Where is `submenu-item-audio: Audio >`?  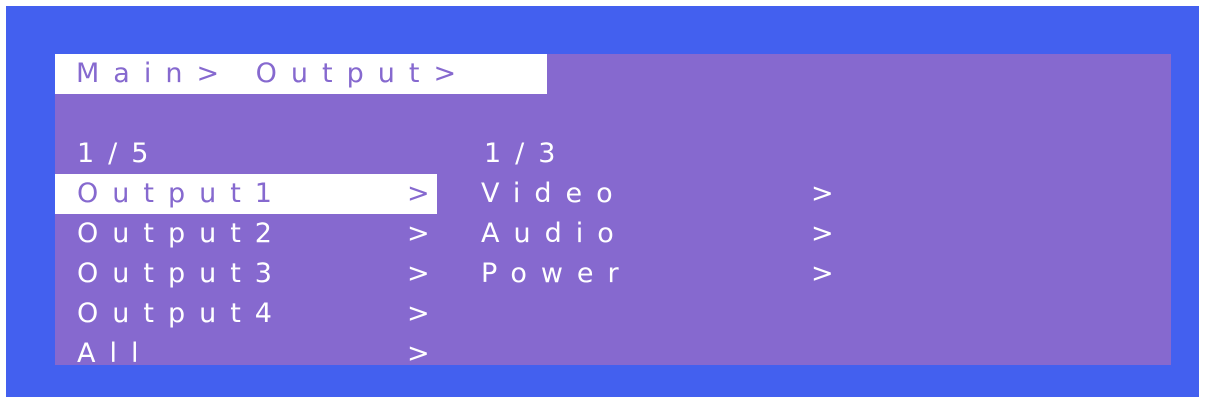
submenu-item-audio: Audio > is located at coordinates (681, 234).